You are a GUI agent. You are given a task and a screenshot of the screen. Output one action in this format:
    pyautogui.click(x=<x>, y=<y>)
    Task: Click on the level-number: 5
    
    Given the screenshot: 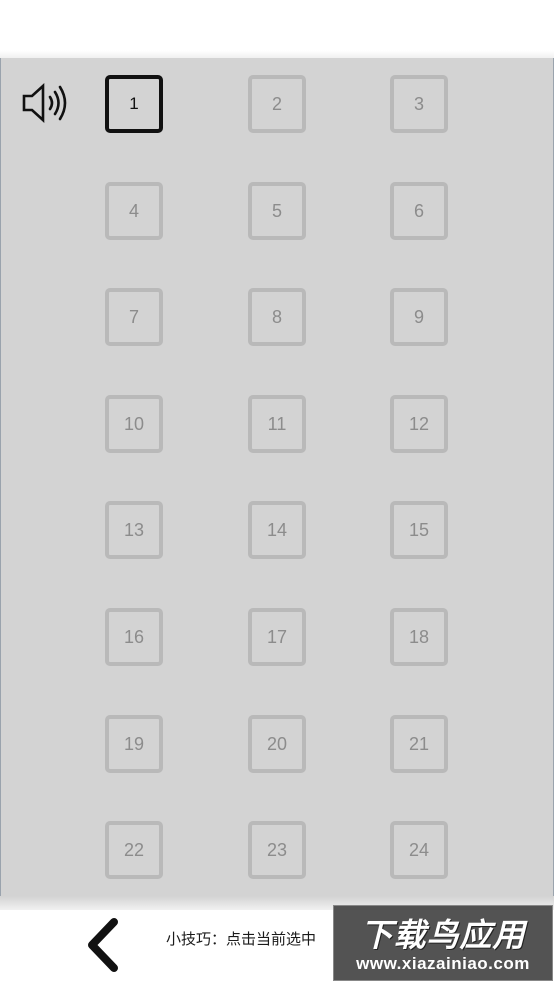 What is the action you would take?
    pyautogui.click(x=276, y=210)
    